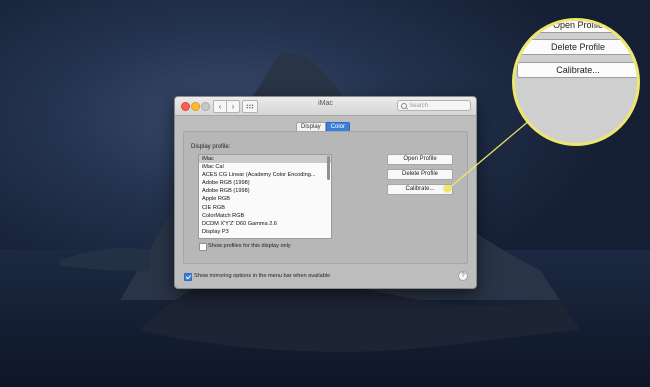 The image size is (650, 387). What do you see at coordinates (447, 188) in the screenshot?
I see `callout-dot` at bounding box center [447, 188].